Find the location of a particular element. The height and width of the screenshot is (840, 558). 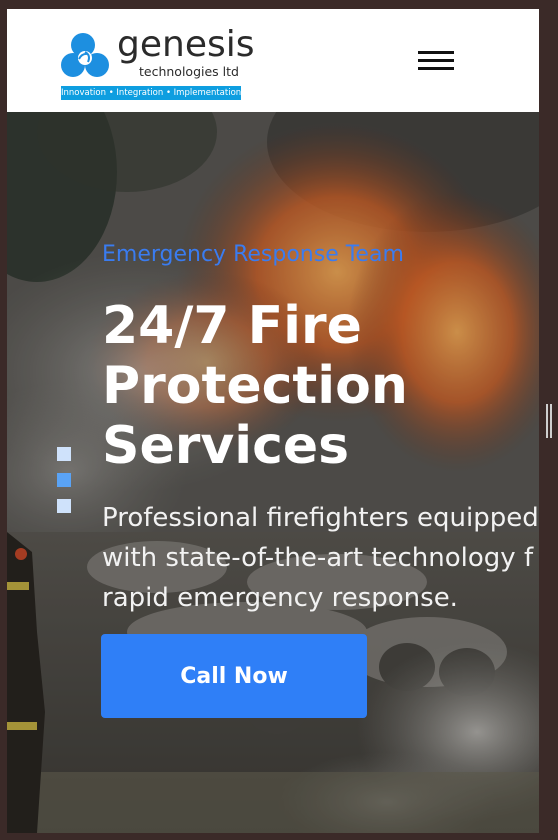

hero-title: 24/7 Fire Protection Services is located at coordinates (255, 386).